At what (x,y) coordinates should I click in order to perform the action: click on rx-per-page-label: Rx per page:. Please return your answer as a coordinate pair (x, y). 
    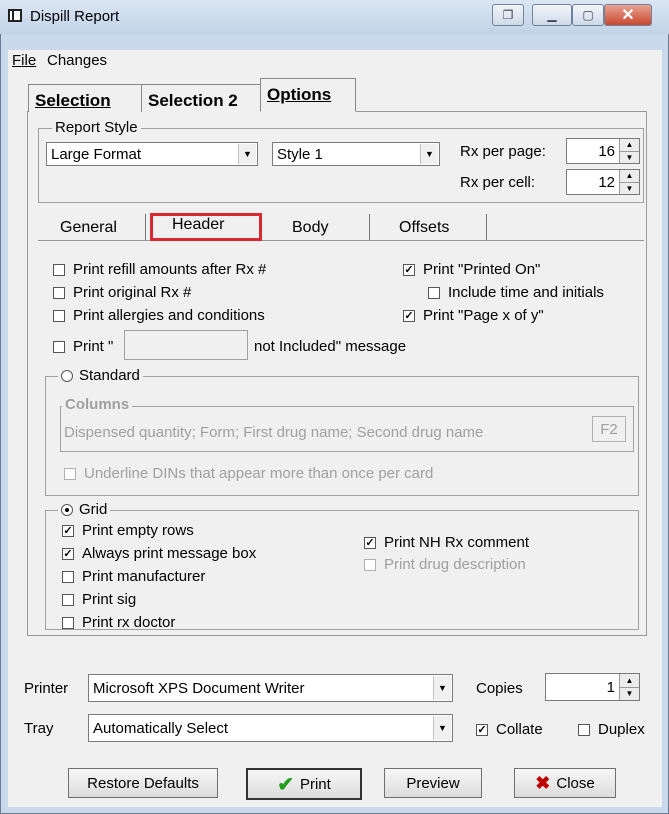
    Looking at the image, I should click on (503, 151).